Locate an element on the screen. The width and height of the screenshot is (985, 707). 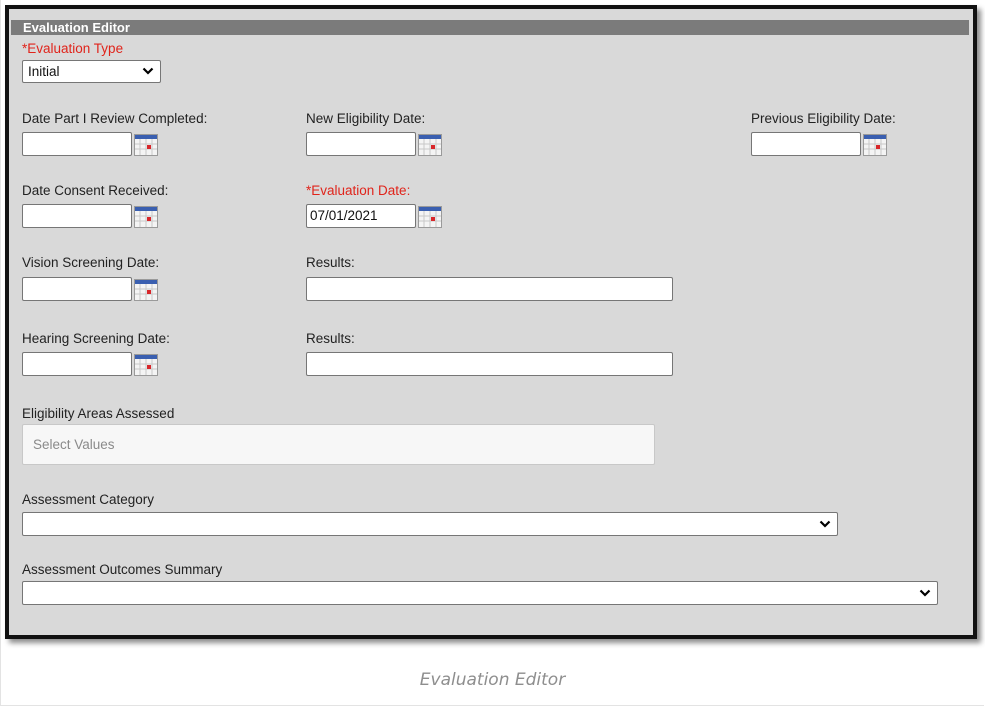
vision-results-label: Results: is located at coordinates (330, 262).